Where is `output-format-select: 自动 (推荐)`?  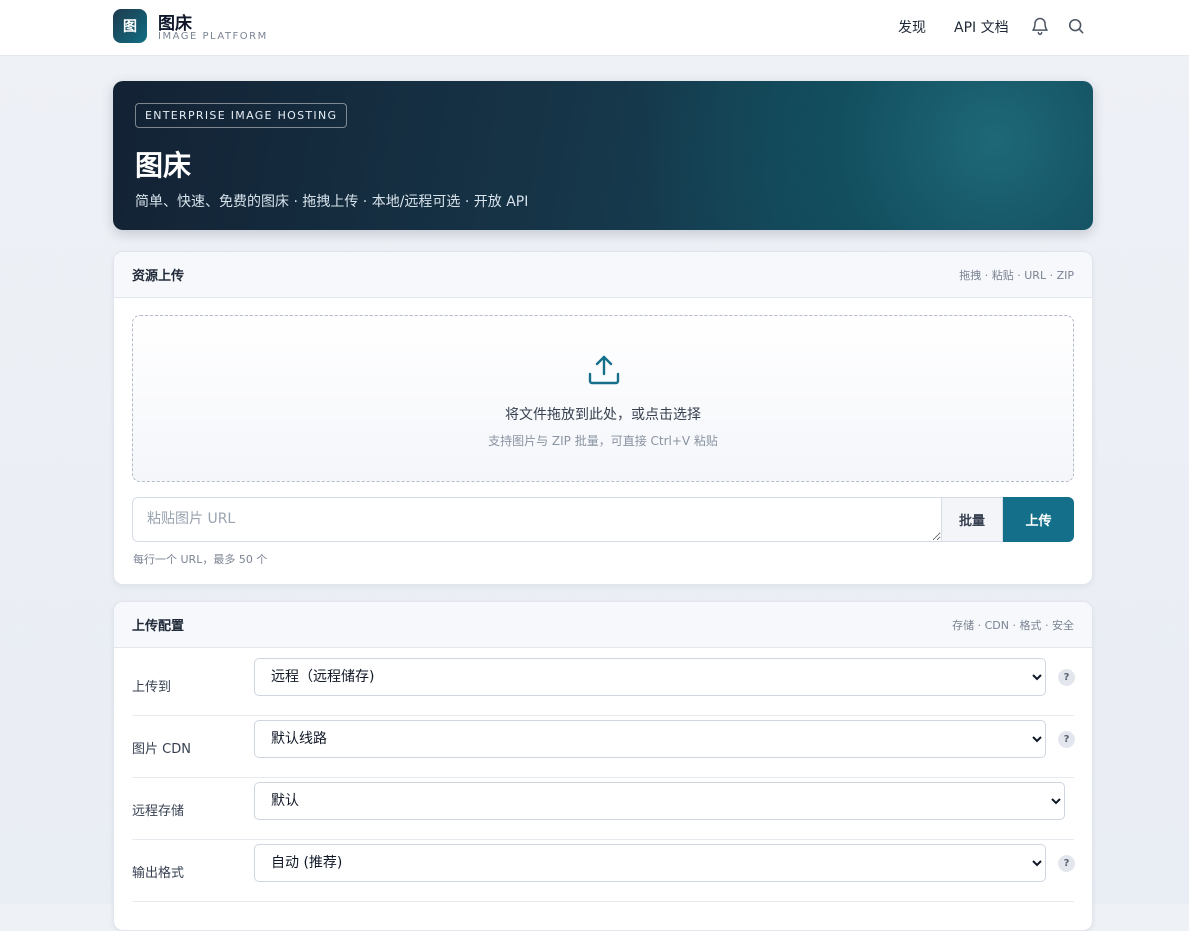
output-format-select: 自动 (推荐) is located at coordinates (650, 863).